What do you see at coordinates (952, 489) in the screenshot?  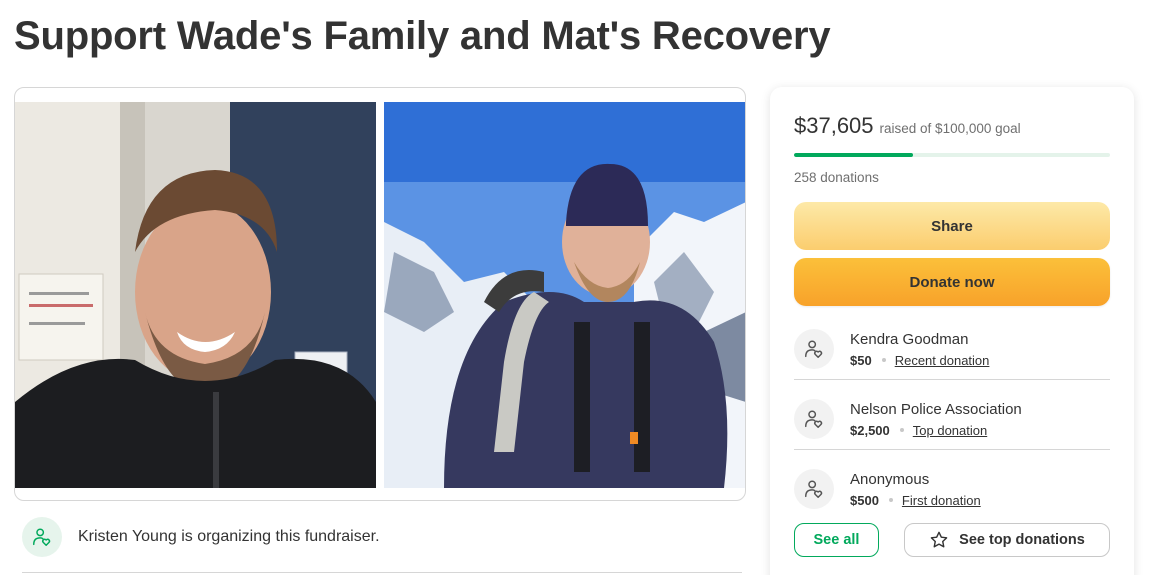 I see `donor-item: Anonymous $500 First donation` at bounding box center [952, 489].